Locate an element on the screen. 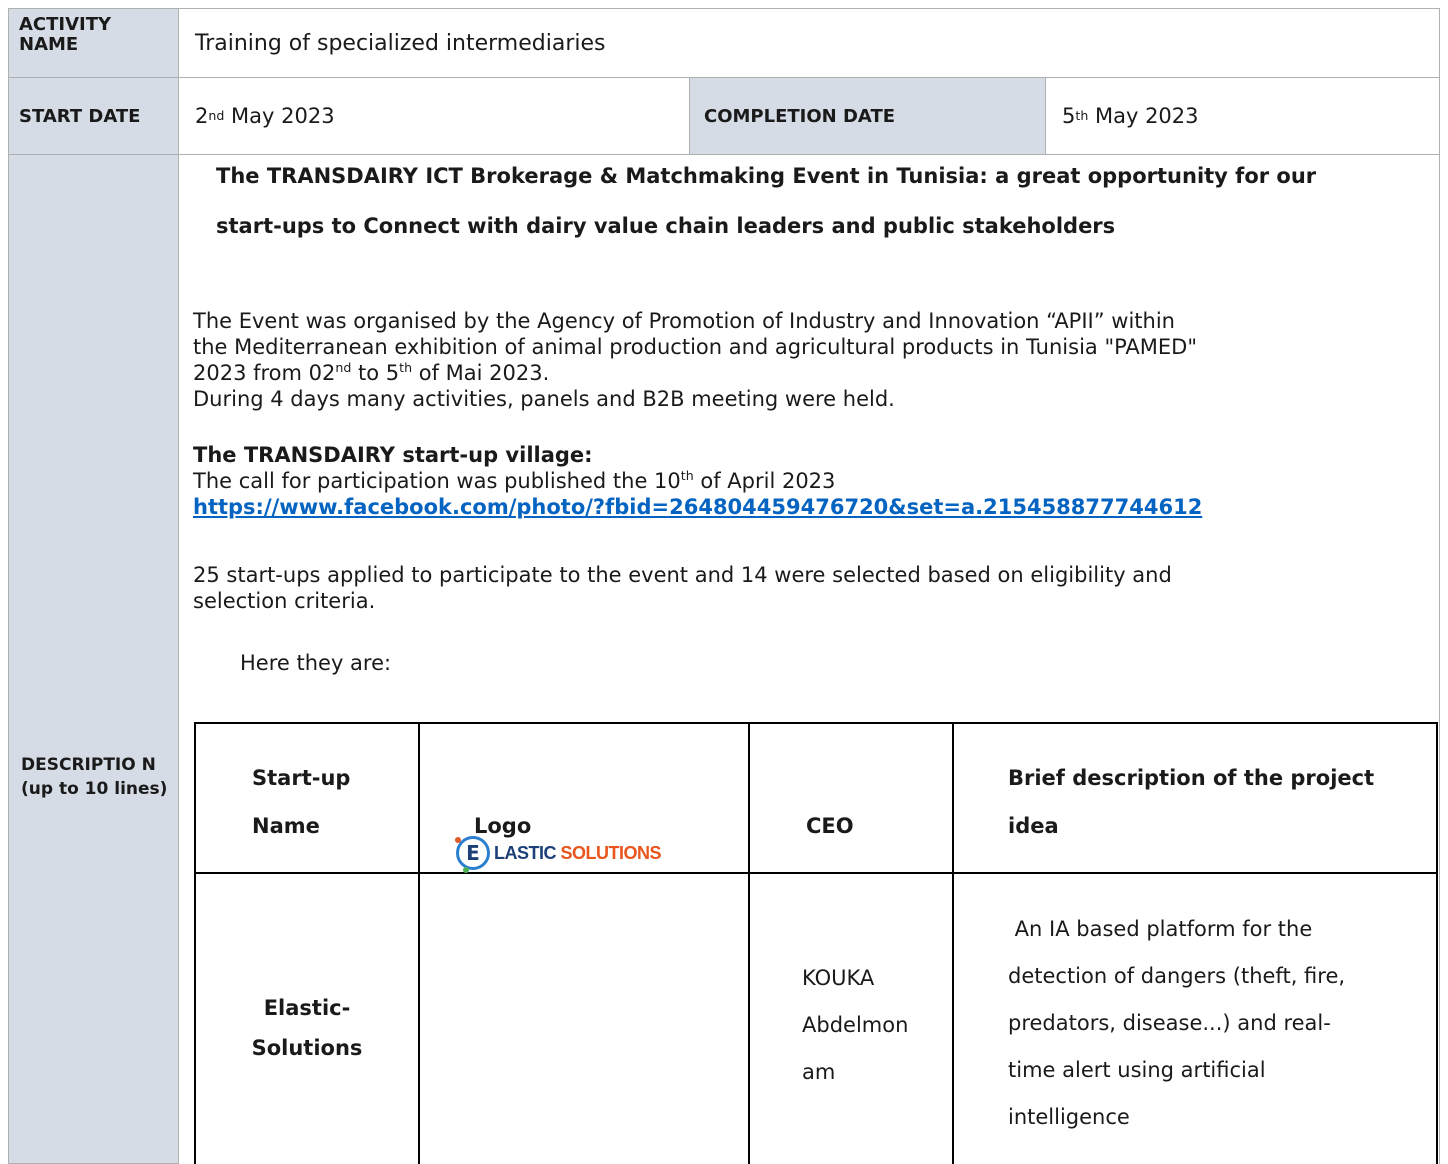  row-ceo-1: KOUKA is located at coordinates (838, 978).